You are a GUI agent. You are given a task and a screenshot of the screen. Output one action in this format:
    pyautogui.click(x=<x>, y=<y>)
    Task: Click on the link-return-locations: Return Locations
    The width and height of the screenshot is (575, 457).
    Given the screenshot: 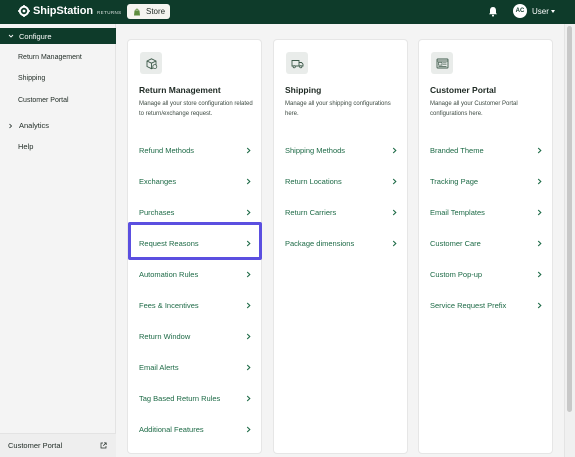 What is the action you would take?
    pyautogui.click(x=341, y=181)
    